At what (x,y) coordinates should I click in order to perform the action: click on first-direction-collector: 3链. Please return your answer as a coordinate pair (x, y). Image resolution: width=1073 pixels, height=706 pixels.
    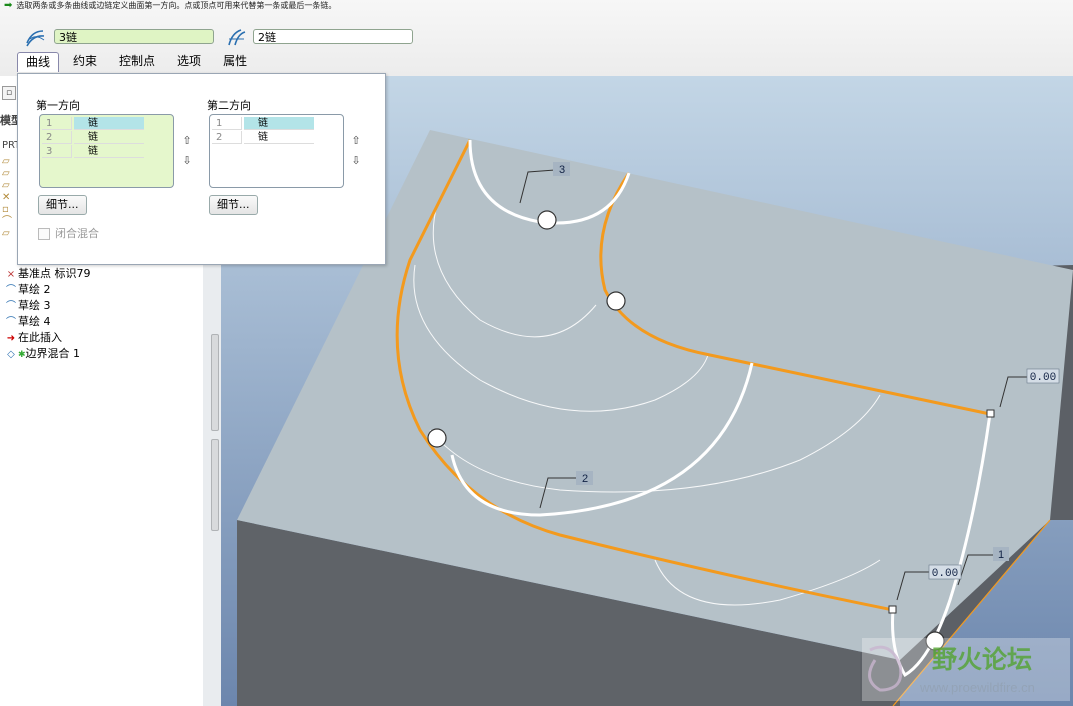
    Looking at the image, I should click on (134, 36).